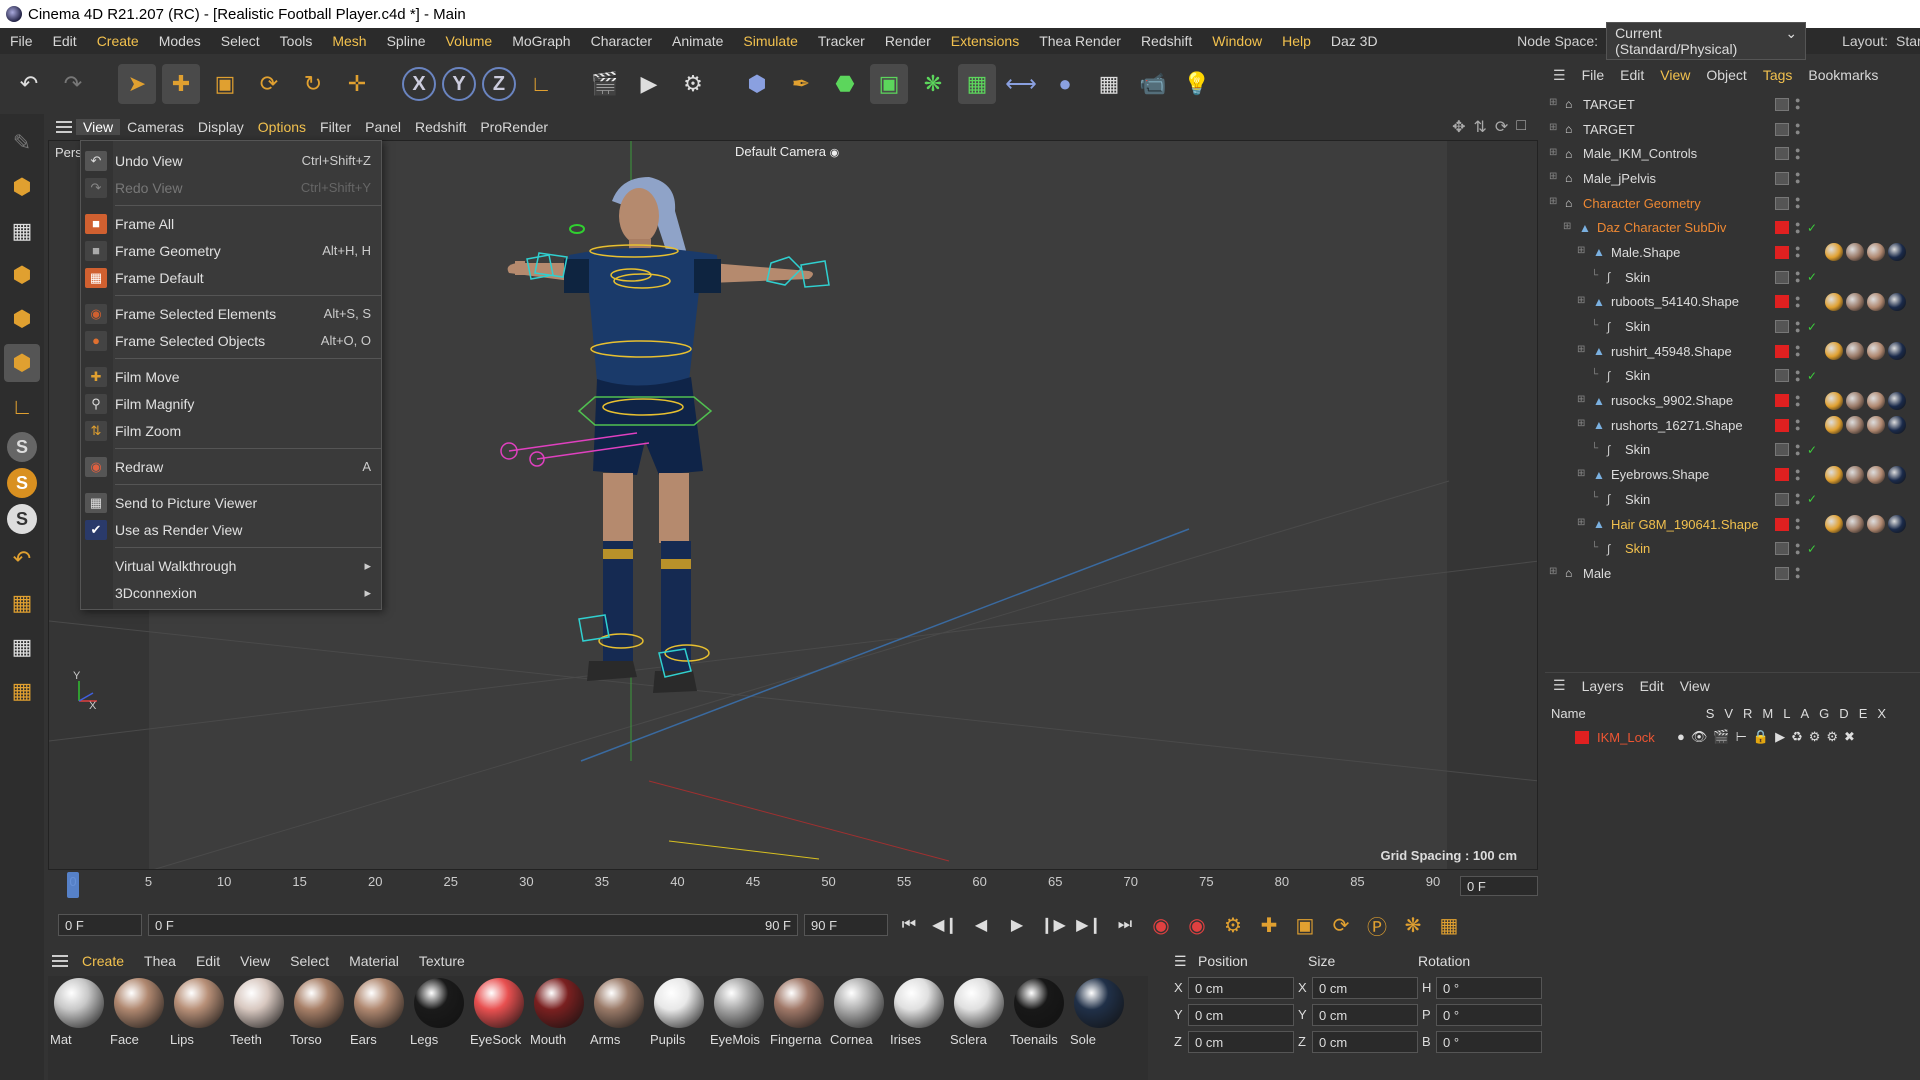 The width and height of the screenshot is (1920, 1080). Describe the element at coordinates (459, 84) in the screenshot. I see `y-axis-lock-button: Y` at that location.